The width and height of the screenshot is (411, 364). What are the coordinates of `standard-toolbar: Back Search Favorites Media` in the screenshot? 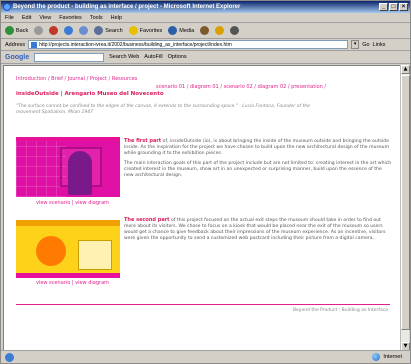 It's located at (205, 31).